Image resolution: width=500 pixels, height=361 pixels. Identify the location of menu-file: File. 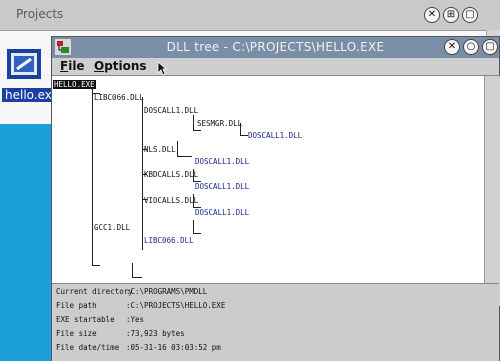
(72, 66).